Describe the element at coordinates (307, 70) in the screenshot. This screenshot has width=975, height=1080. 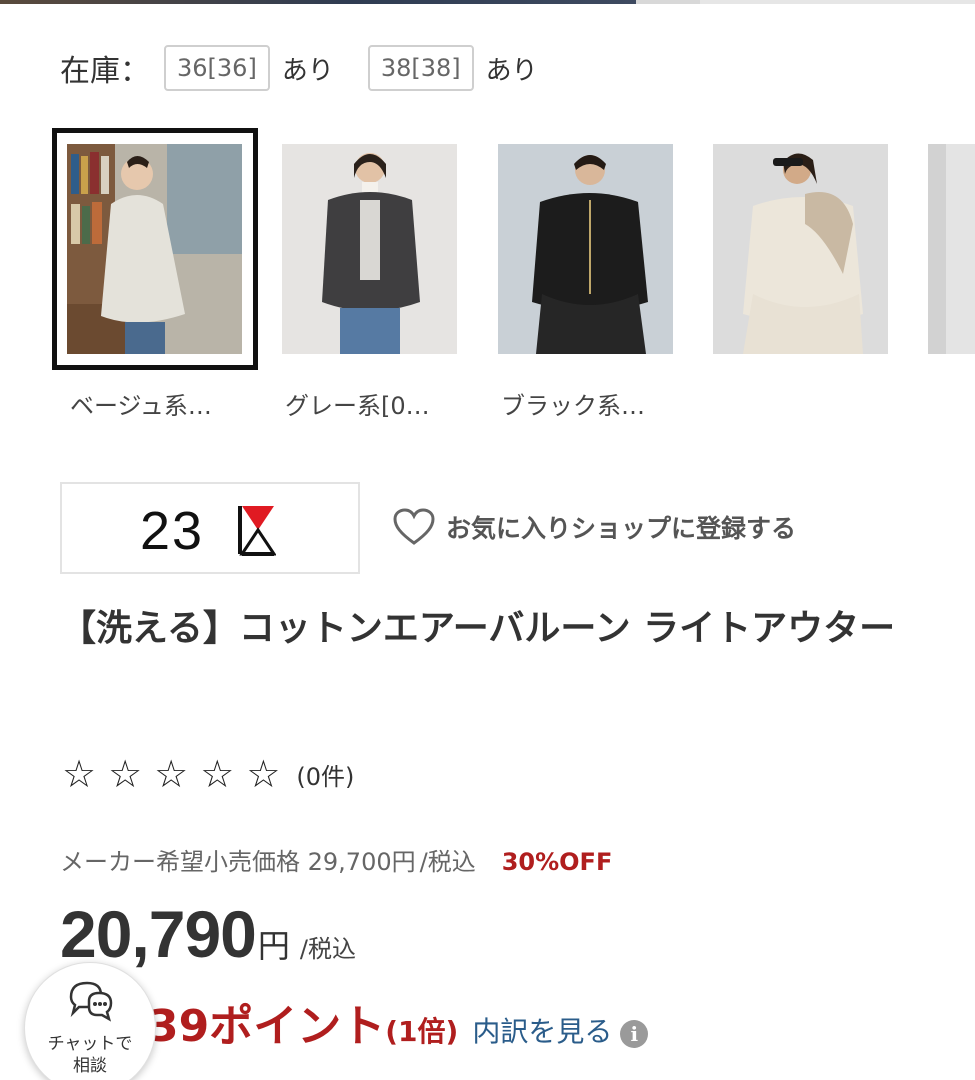
I see `size-availability-36: あり` at that location.